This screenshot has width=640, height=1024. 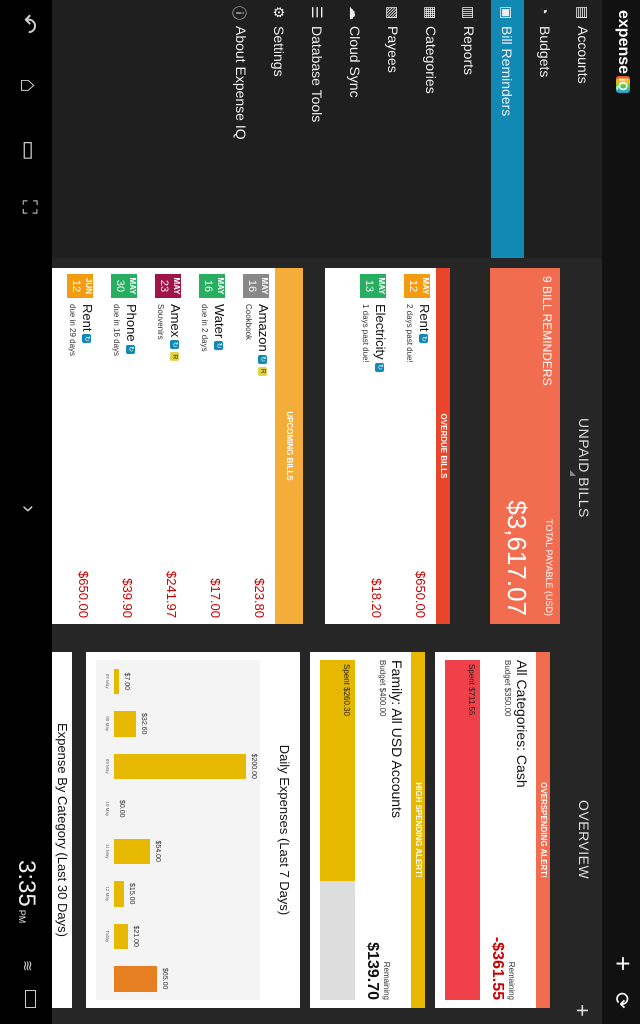 I want to click on app-logo: expenseiQ, so click(x=623, y=51).